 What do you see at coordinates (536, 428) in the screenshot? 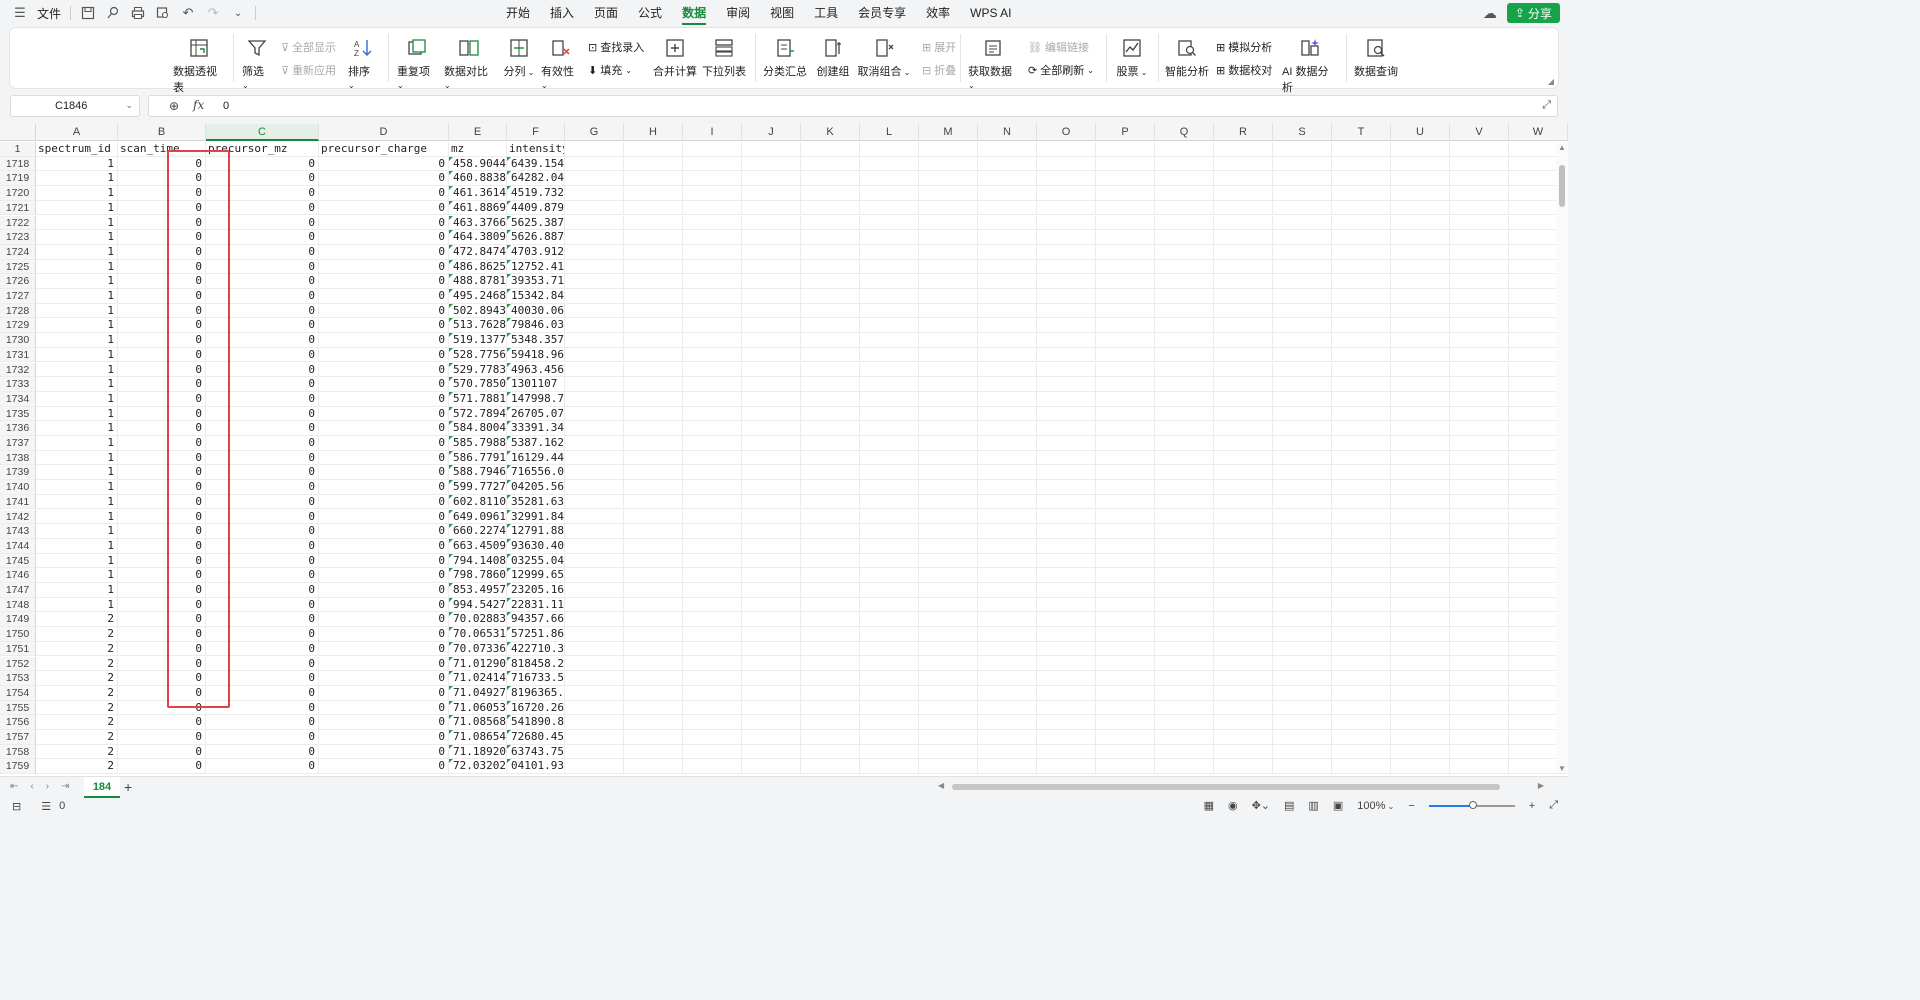
I see `table-cell: 33391.34` at bounding box center [536, 428].